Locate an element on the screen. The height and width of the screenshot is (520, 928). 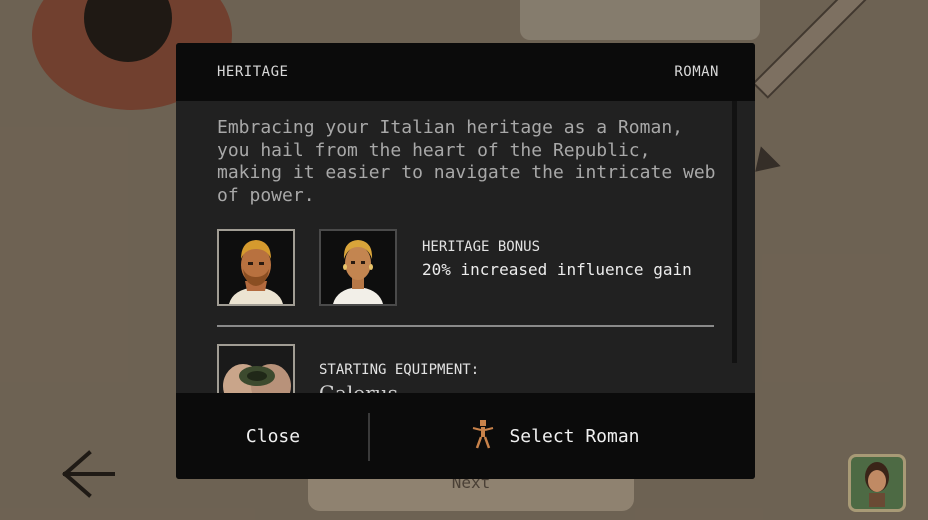
close-button: Close is located at coordinates (272, 436).